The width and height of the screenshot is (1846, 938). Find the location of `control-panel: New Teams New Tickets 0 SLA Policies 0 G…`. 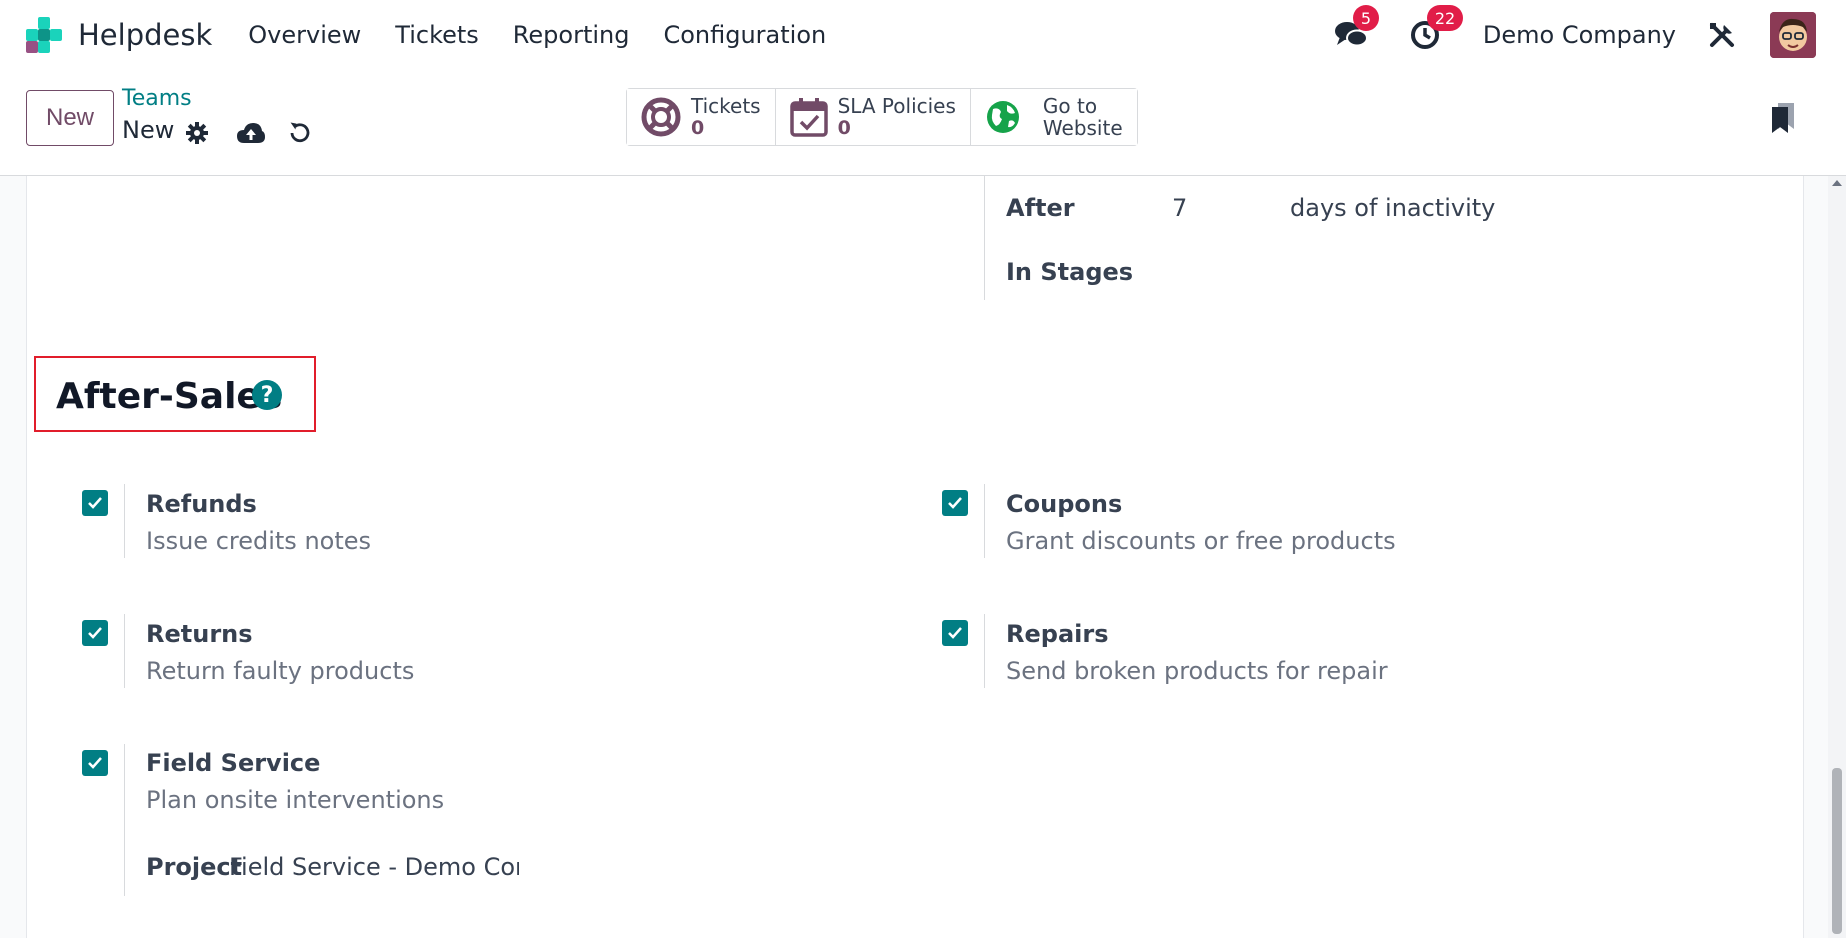

control-panel: New Teams New Tickets 0 SLA Policies 0 G… is located at coordinates (923, 123).